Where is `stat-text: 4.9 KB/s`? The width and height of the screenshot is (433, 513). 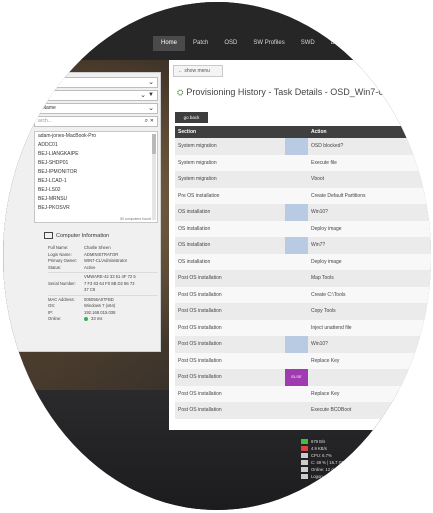
stat-text: 4.9 KB/s is located at coordinates (319, 448).